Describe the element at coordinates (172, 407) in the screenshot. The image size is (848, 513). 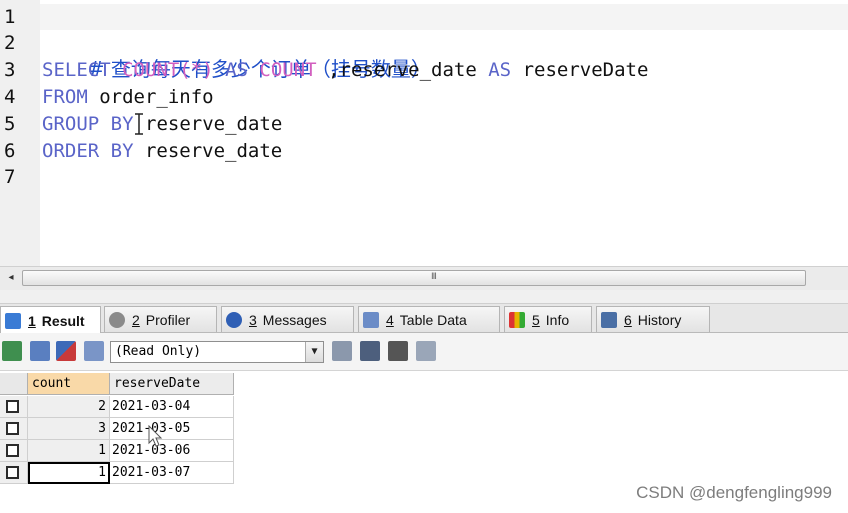
I see `cell-reservedate: 2021-03-04` at that location.